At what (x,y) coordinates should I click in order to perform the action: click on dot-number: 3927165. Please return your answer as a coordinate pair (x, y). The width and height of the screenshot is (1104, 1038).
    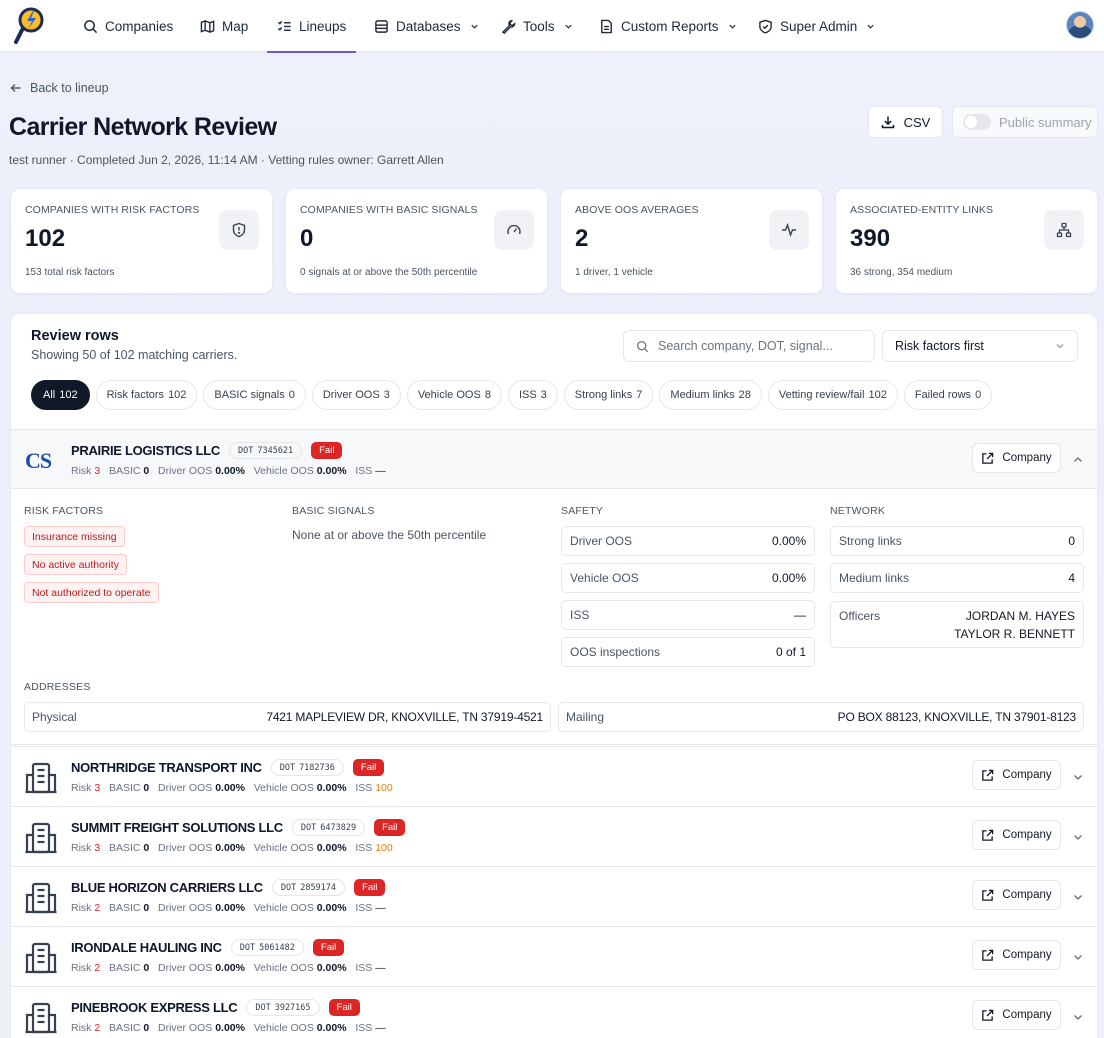
    Looking at the image, I should click on (292, 1007).